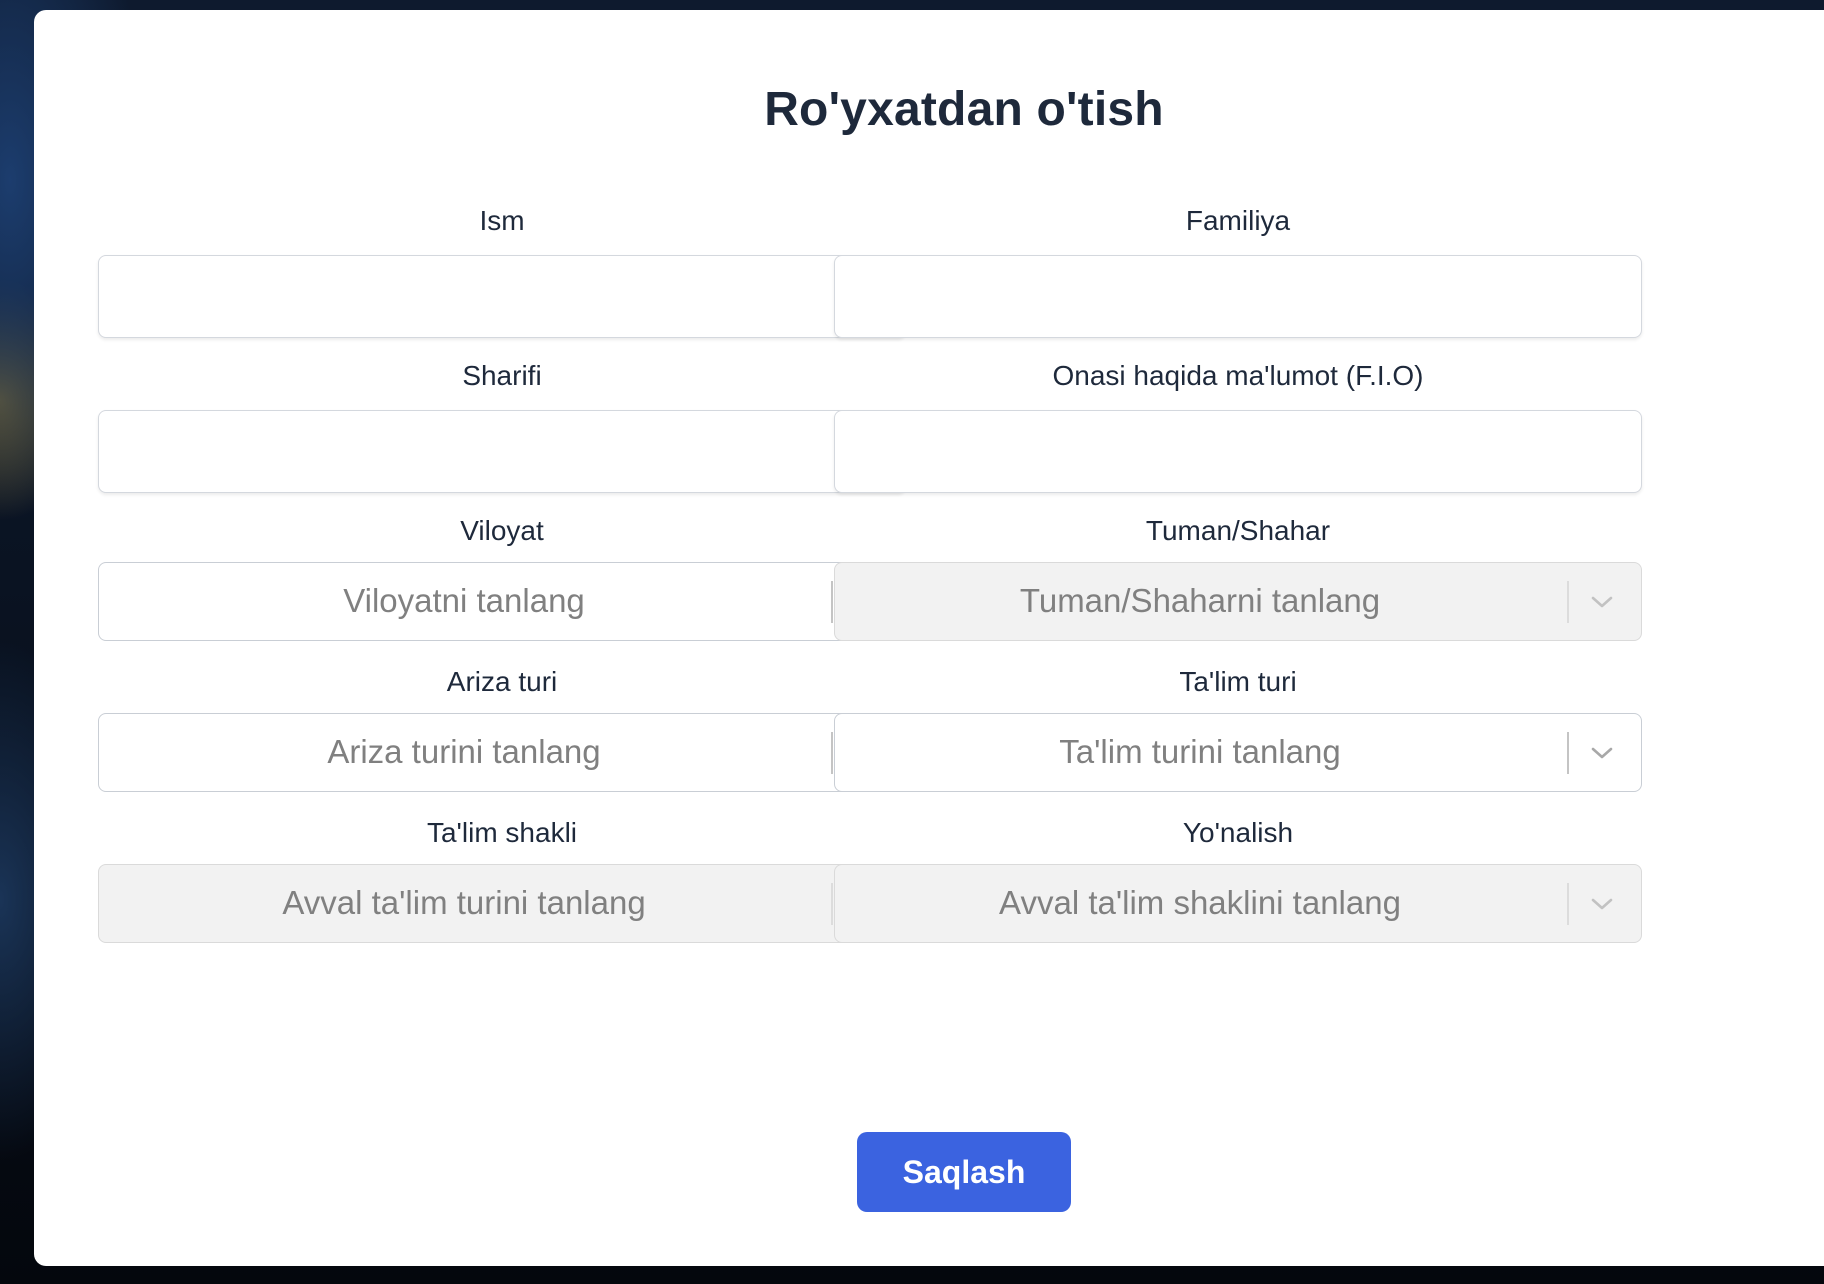 The image size is (1824, 1284). What do you see at coordinates (1200, 902) in the screenshot?
I see `yonalish-select-placeholder: Avval ta'lim shaklini tanlang` at bounding box center [1200, 902].